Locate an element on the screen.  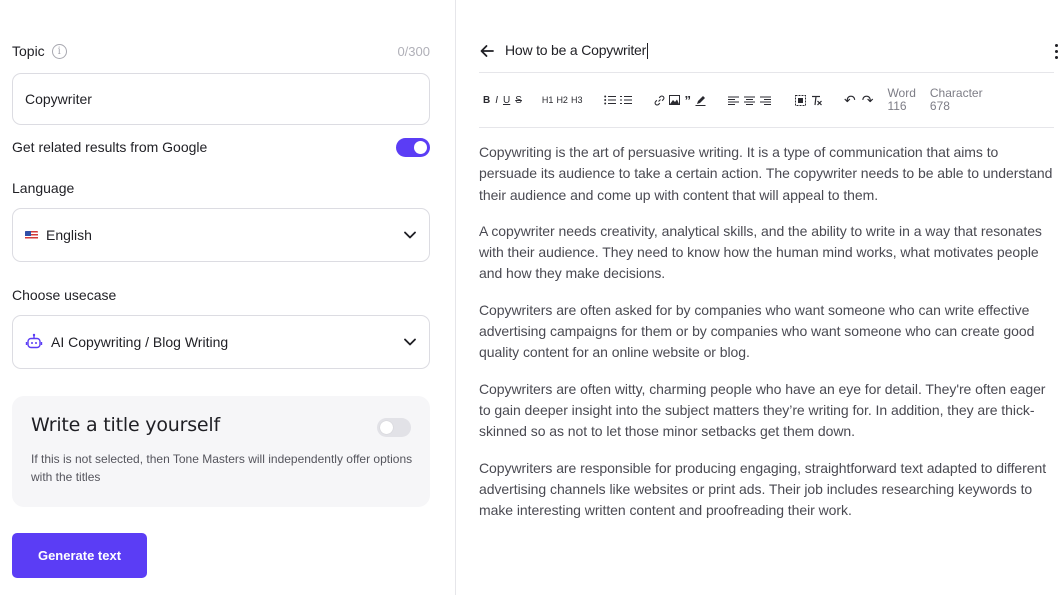
quote-icon: ” is located at coordinates (687, 100).